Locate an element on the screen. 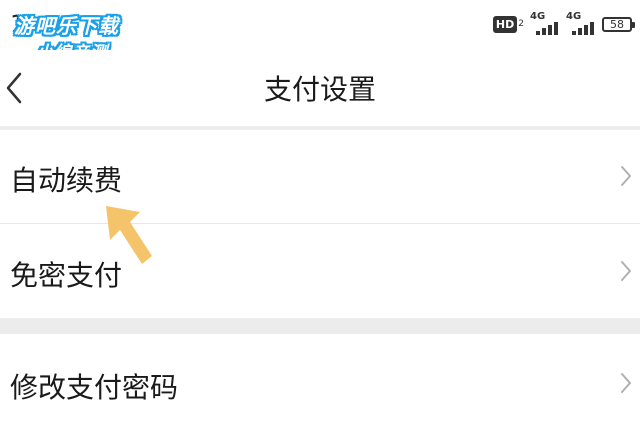  status-icons: HD 2 4G 4G 58 is located at coordinates (563, 23).